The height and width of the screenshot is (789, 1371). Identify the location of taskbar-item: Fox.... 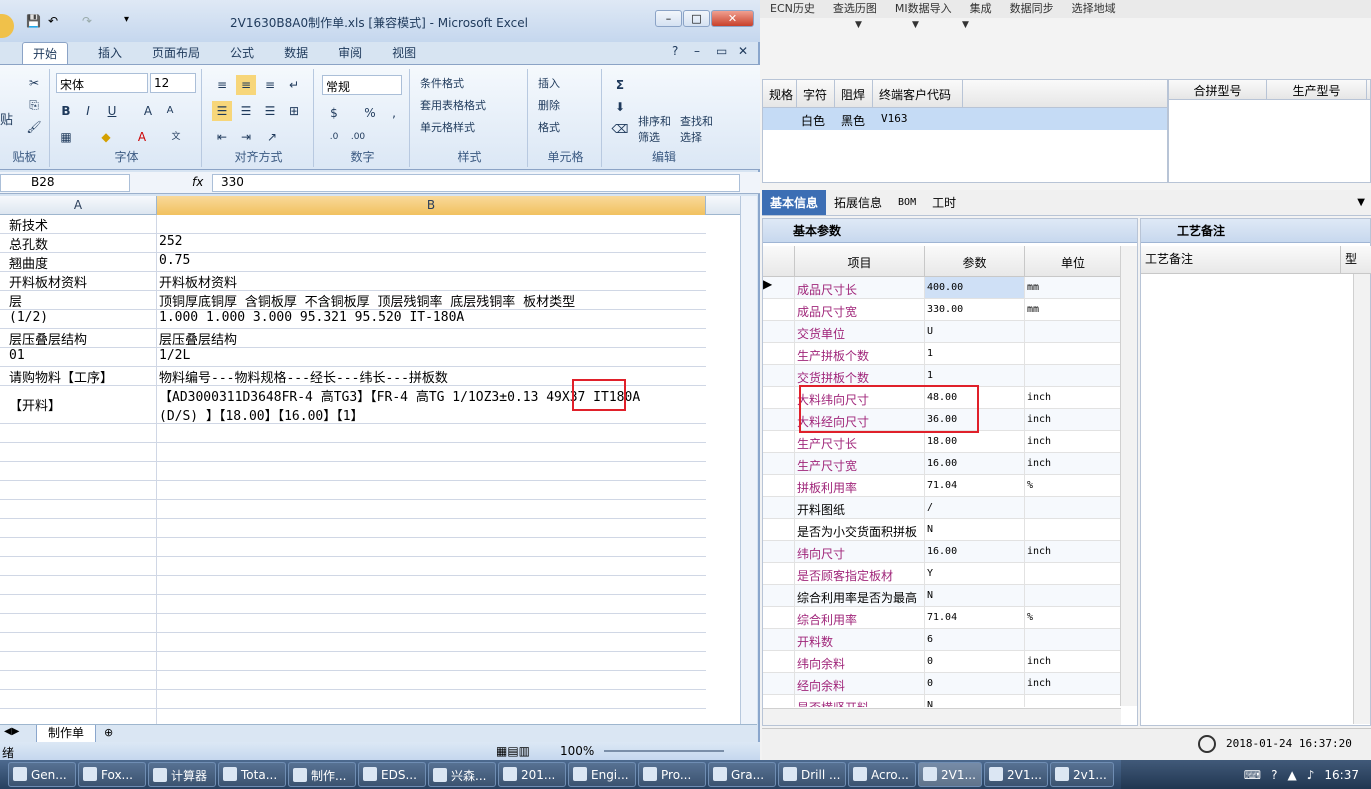
(112, 774).